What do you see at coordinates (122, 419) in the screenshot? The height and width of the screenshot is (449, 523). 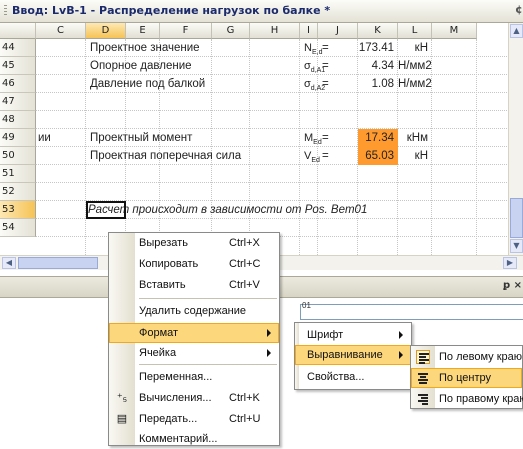 I see `transfer-icon: ▤` at bounding box center [122, 419].